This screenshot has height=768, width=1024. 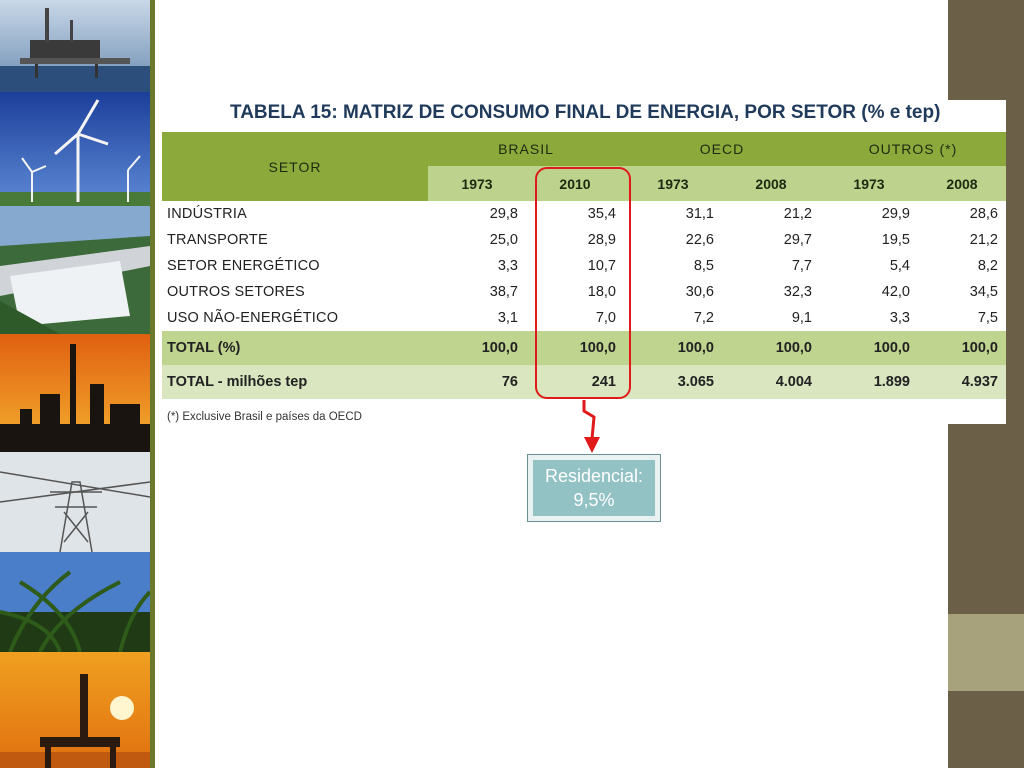 What do you see at coordinates (295, 382) in the screenshot?
I see `row-label: TOTAL - milhões tep` at bounding box center [295, 382].